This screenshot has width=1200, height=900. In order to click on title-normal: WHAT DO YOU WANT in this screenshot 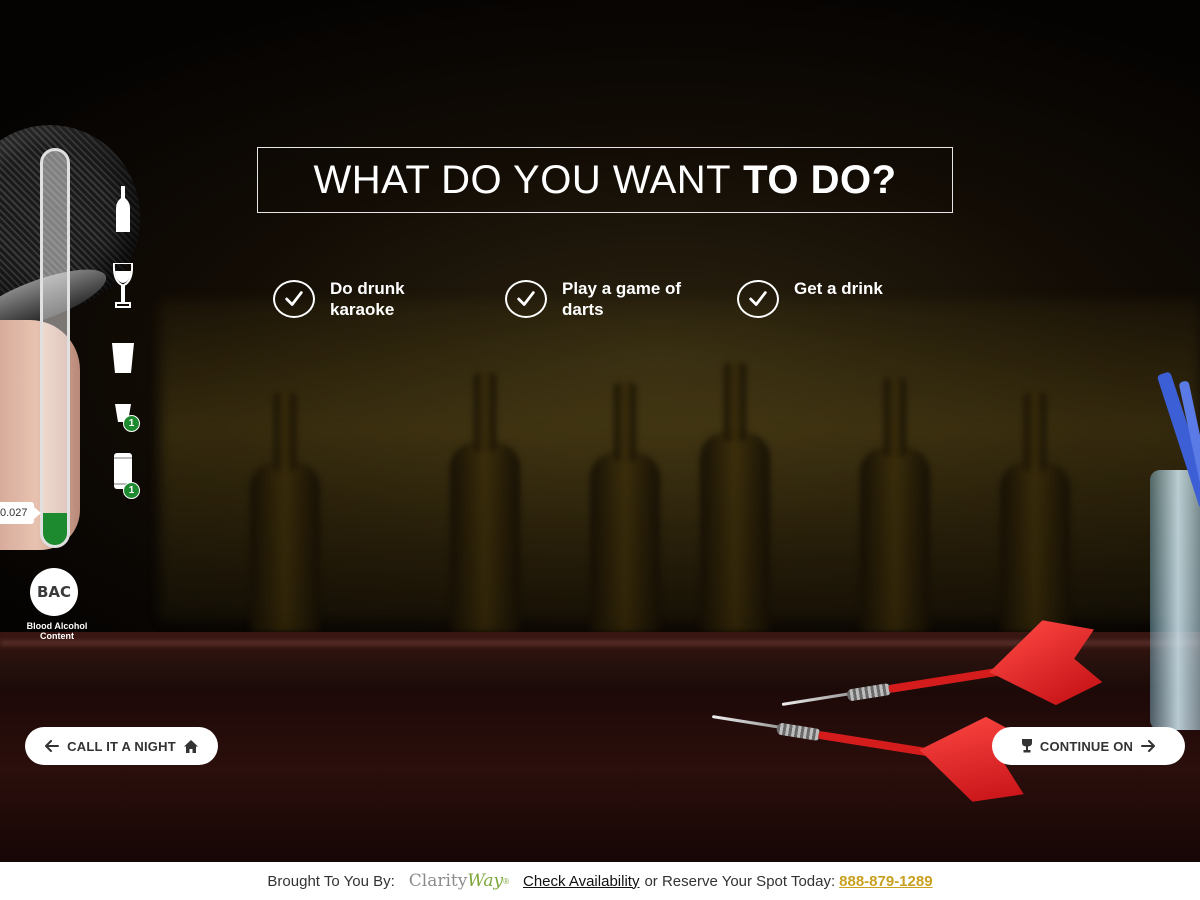, I will do `click(522, 179)`.